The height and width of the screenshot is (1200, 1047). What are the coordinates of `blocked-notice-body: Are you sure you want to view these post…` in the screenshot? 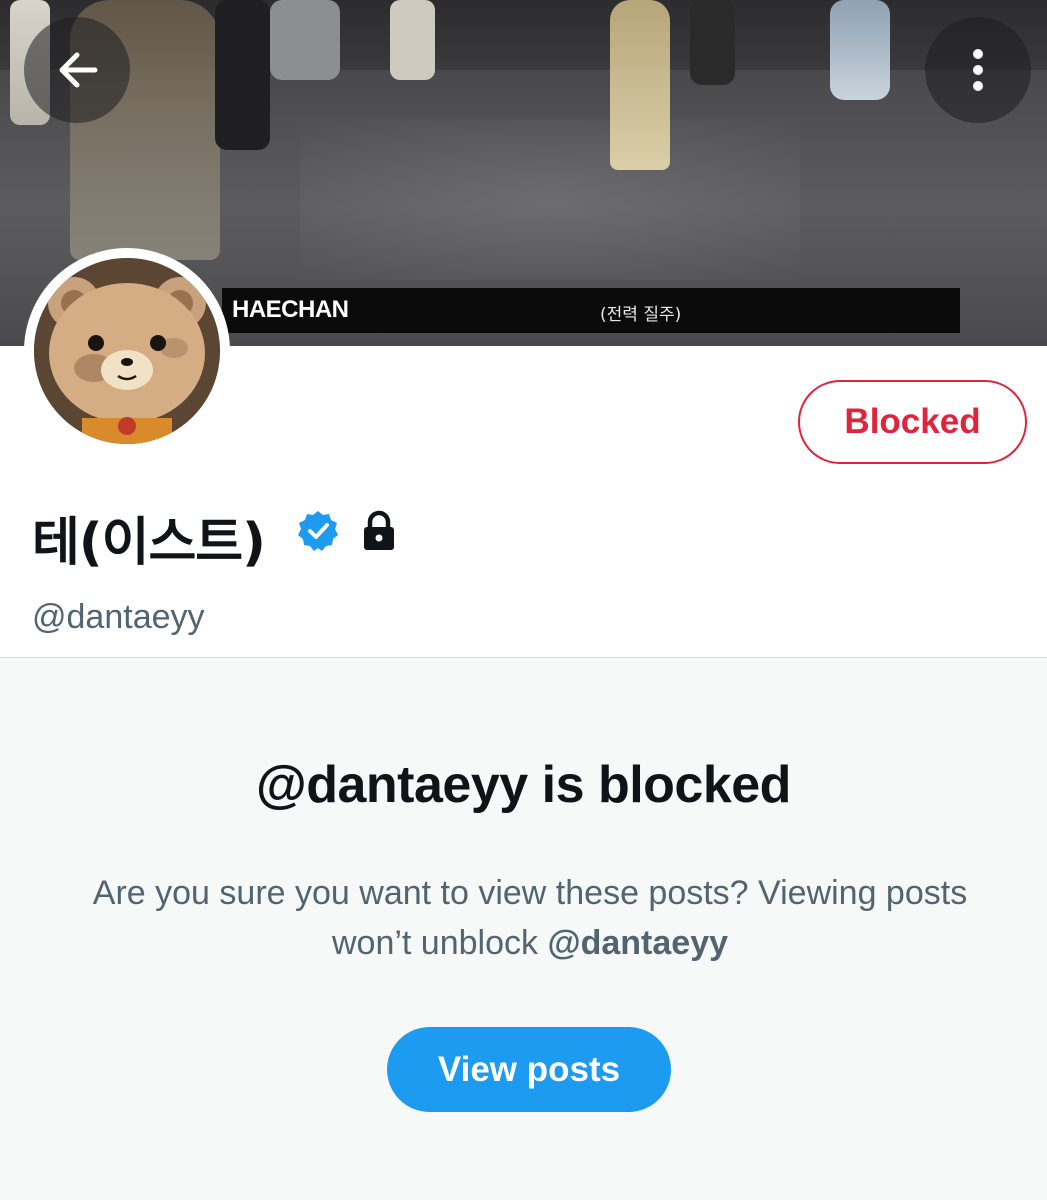 It's located at (530, 918).